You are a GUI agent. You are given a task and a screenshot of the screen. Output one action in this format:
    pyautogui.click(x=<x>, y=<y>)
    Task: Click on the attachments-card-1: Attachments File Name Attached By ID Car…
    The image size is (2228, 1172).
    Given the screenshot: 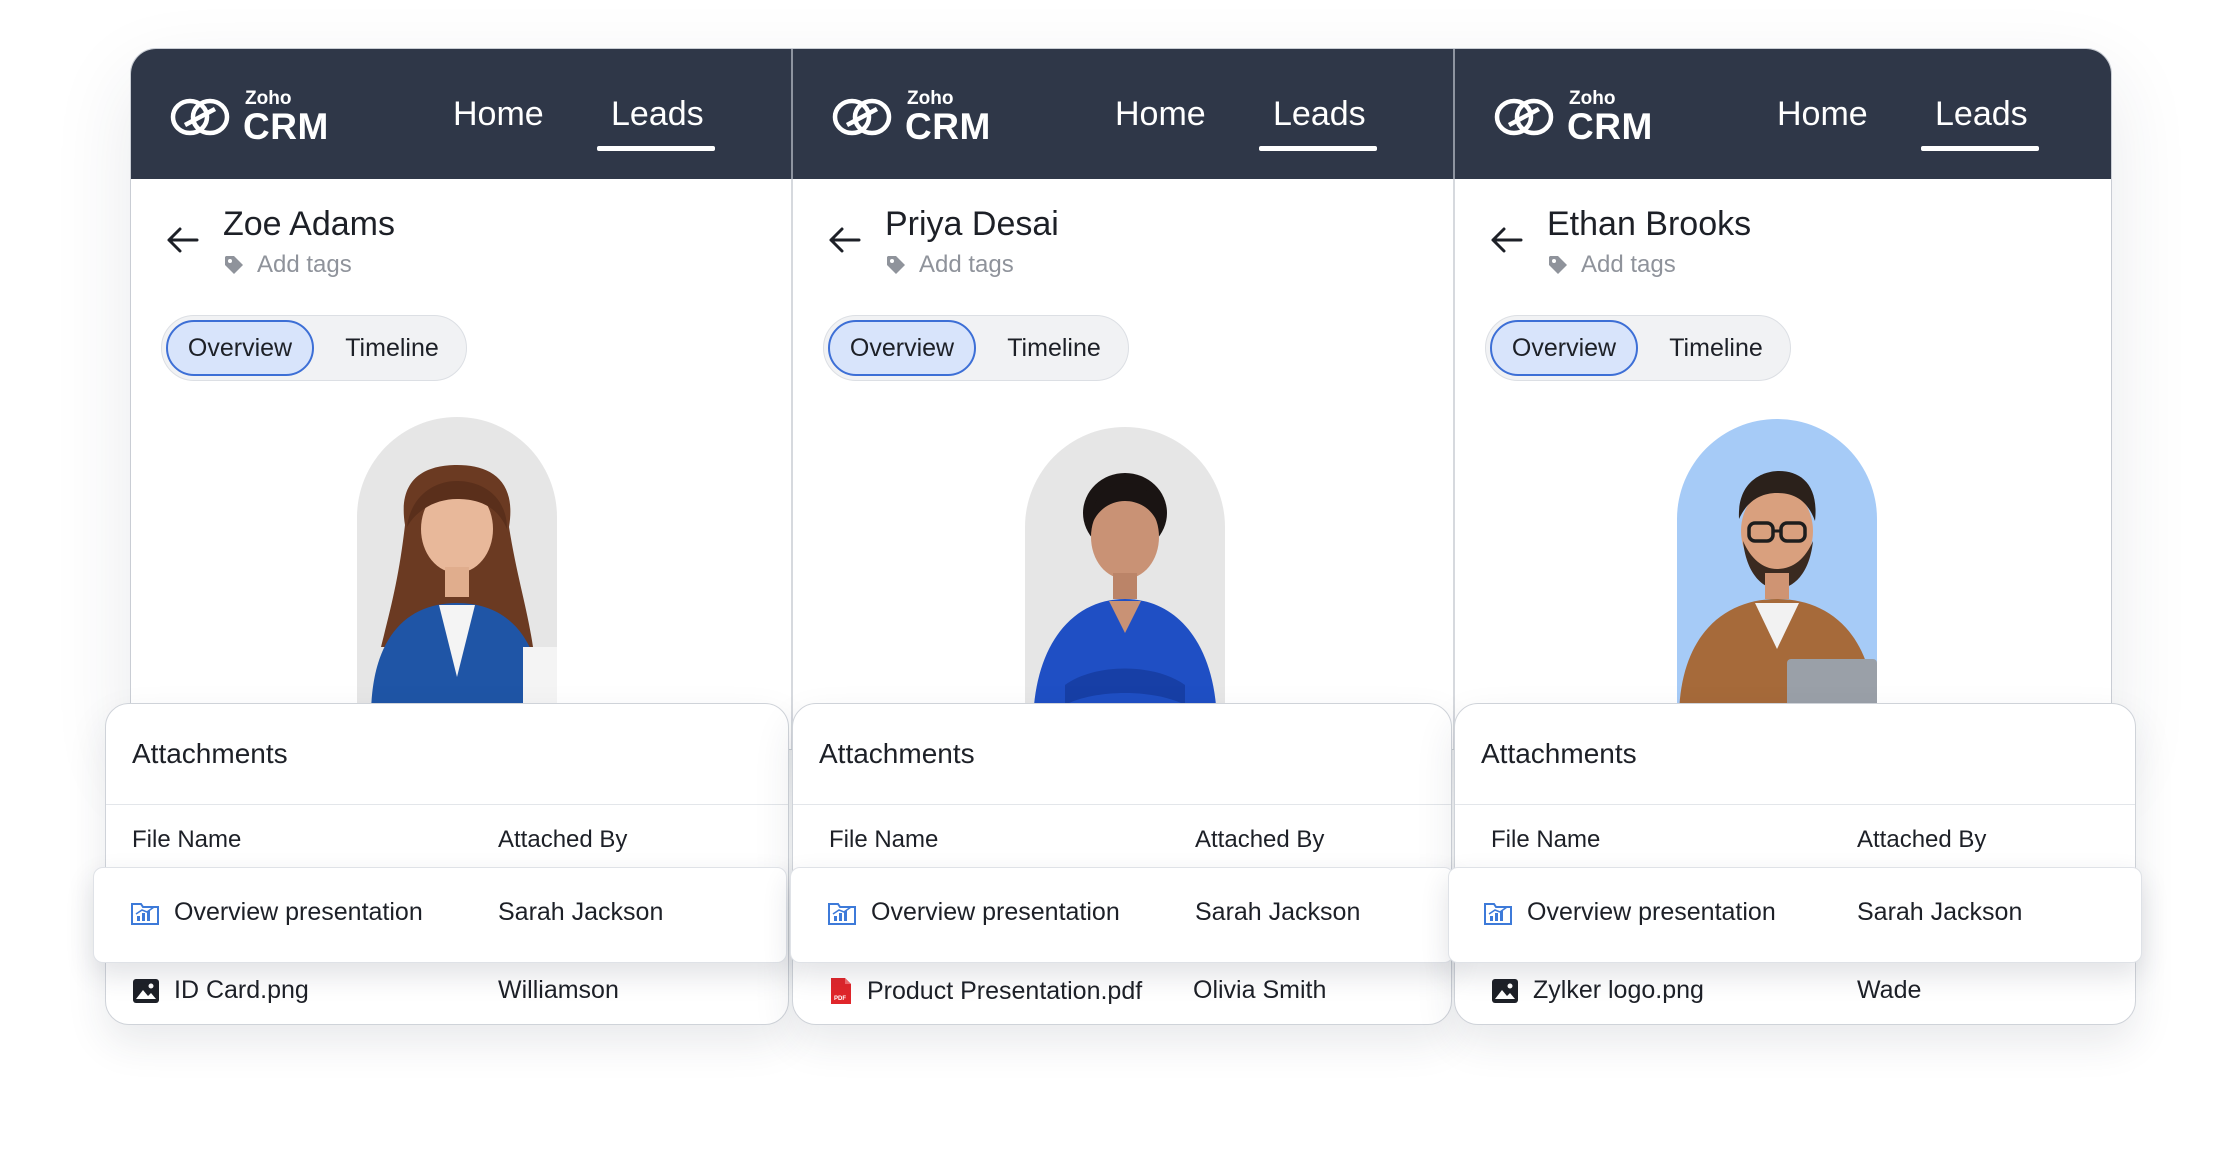 What is the action you would take?
    pyautogui.click(x=447, y=864)
    